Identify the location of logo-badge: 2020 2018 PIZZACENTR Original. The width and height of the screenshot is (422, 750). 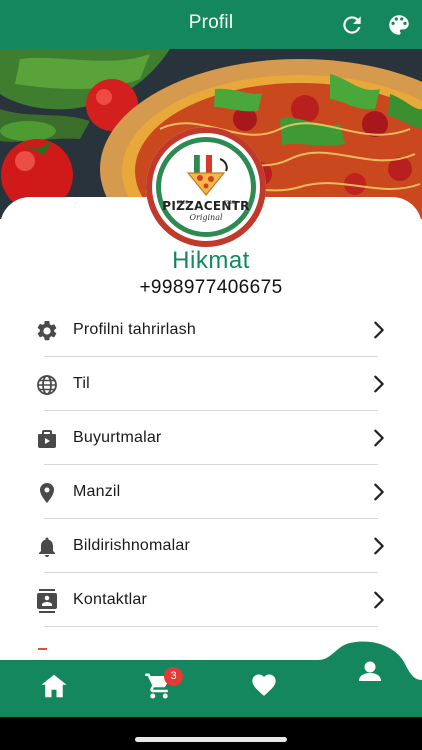
(206, 187).